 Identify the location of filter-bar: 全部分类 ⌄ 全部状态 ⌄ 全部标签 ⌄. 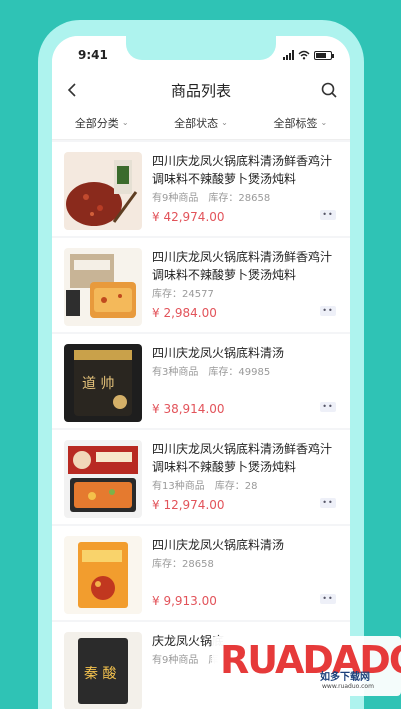
(201, 123).